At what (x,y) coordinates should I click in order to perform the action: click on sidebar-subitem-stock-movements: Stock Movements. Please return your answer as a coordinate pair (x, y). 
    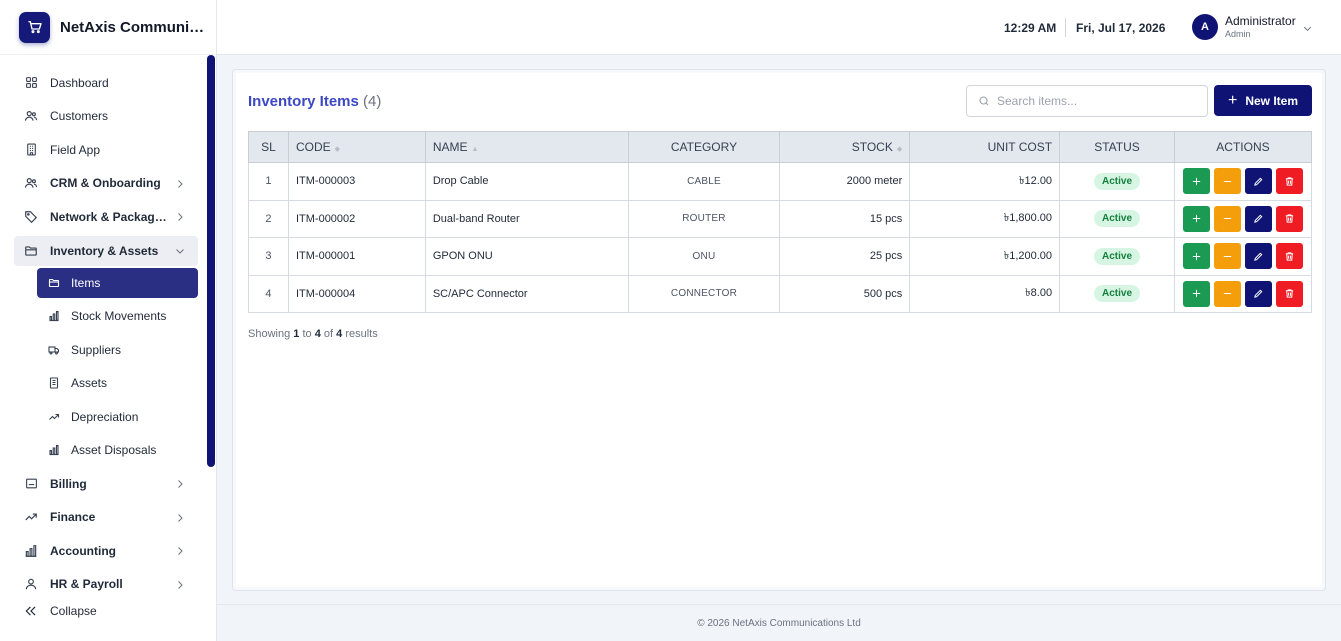
    Looking at the image, I should click on (103, 317).